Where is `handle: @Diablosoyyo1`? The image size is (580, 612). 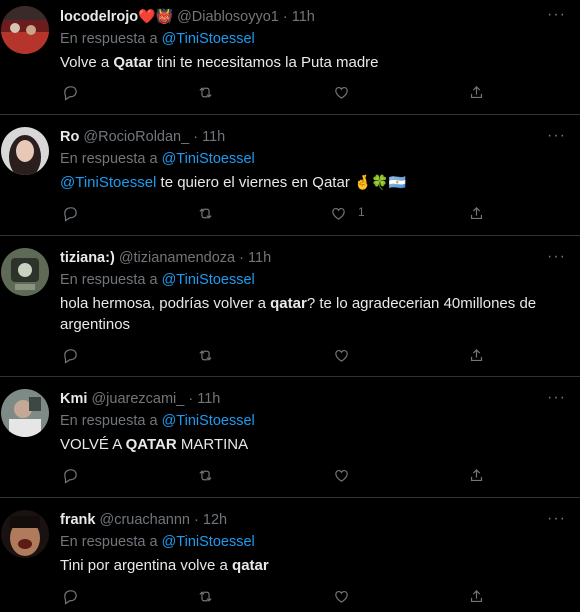 handle: @Diablosoyyo1 is located at coordinates (228, 17).